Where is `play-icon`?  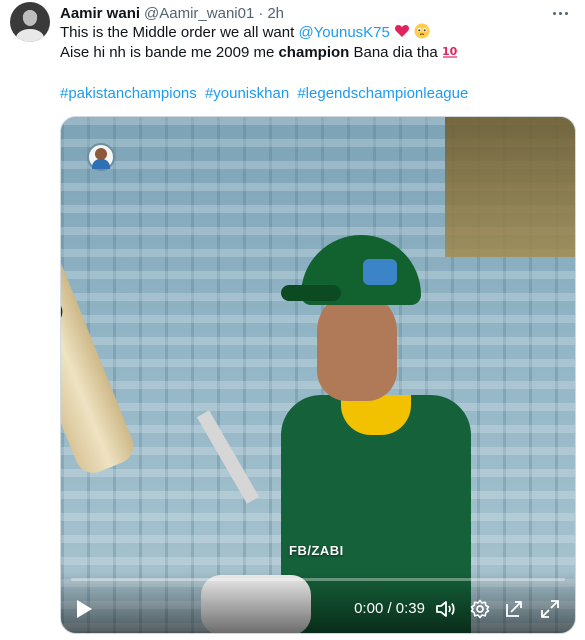
play-icon is located at coordinates (84, 609).